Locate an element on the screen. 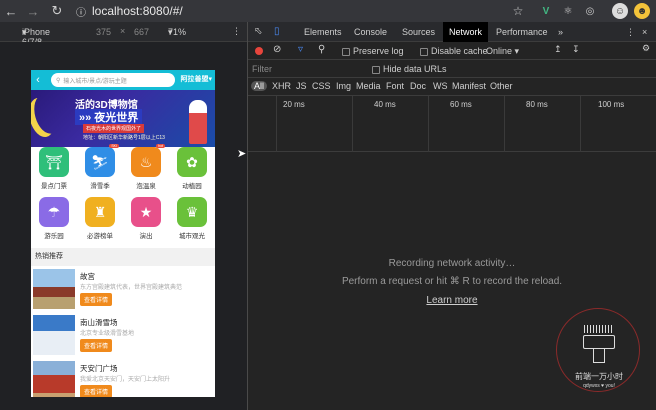  category-label: 必游榜单 is located at coordinates (100, 236).